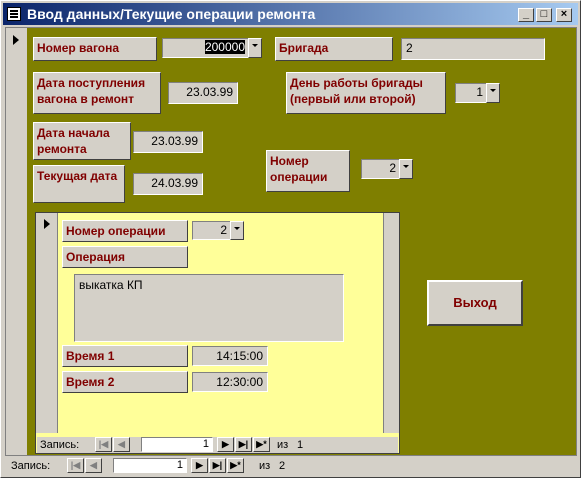  I want to click on form-icon, so click(14, 14).